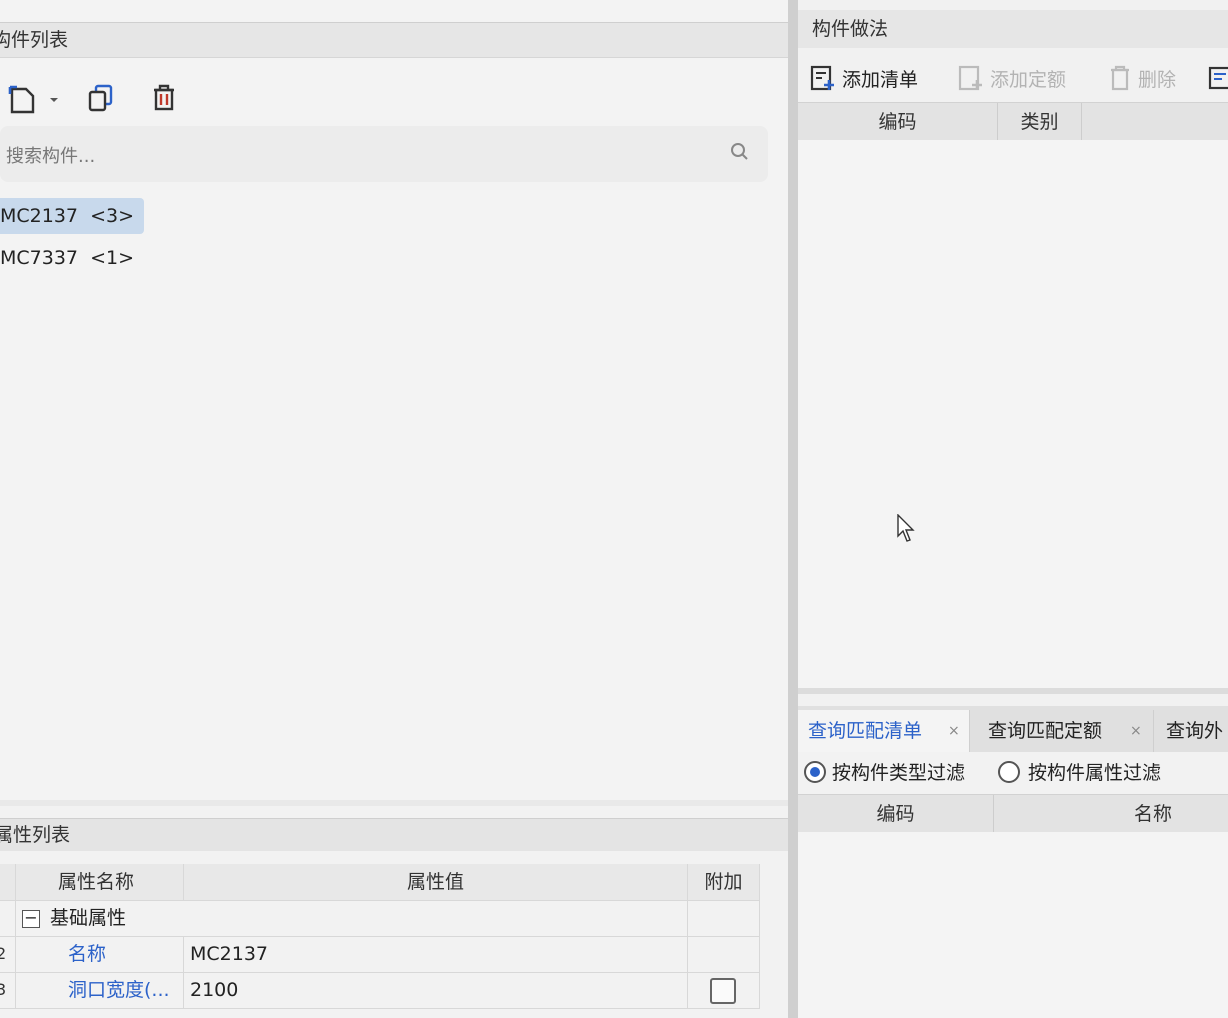 Image resolution: width=1228 pixels, height=1018 pixels. I want to click on filter-options: 按构件类型过滤 按构件属性过滤, so click(1013, 773).